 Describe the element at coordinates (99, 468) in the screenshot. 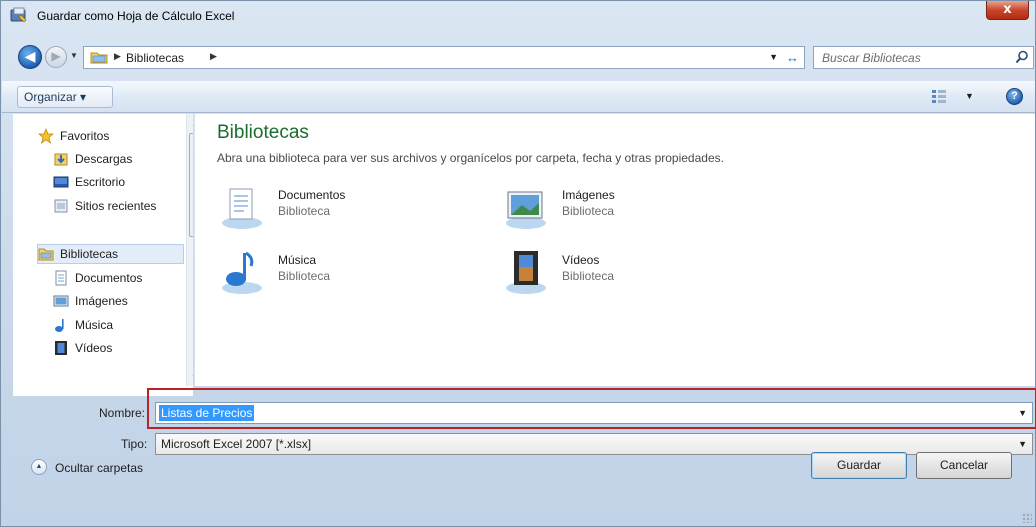

I see `hide-folders-label: Ocultar carpetas` at that location.